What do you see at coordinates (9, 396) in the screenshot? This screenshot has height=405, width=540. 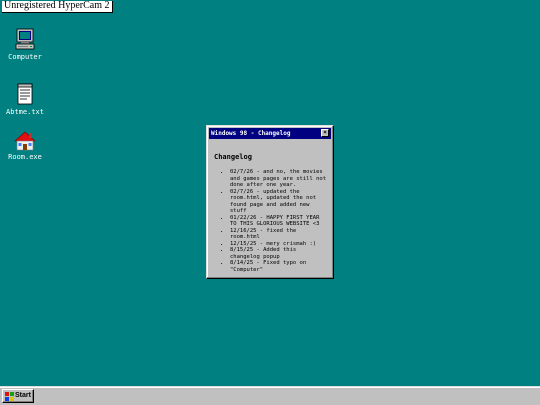 I see `windows-logo-icon` at bounding box center [9, 396].